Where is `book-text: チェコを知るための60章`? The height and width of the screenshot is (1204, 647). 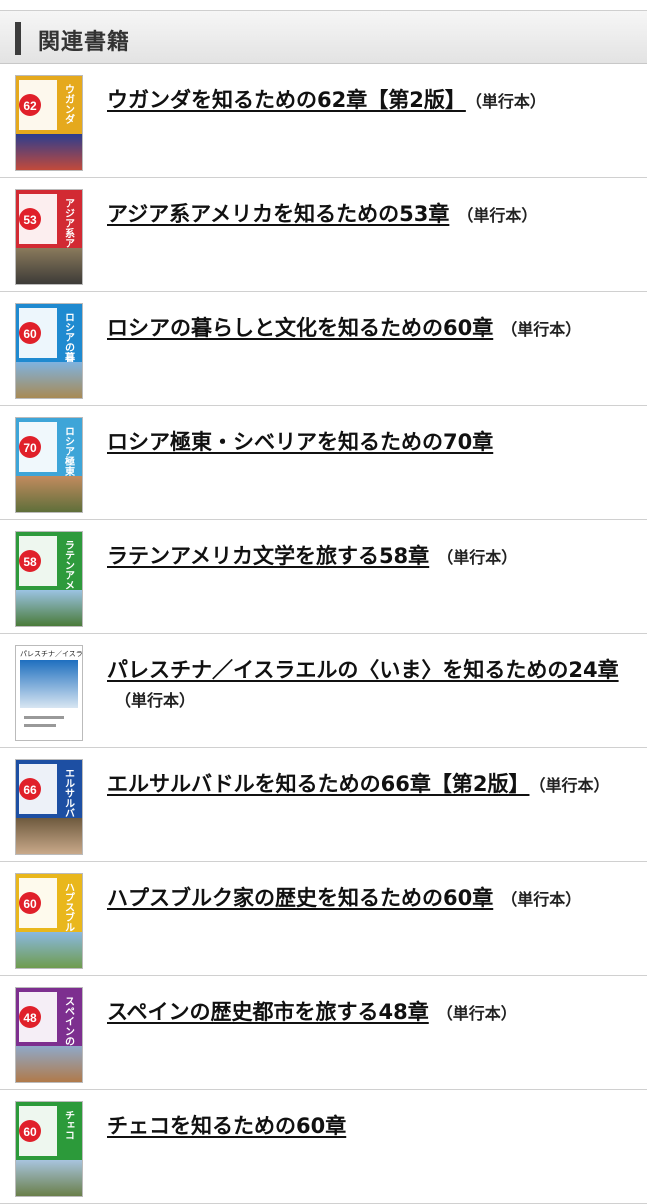
book-text: チェコを知るための60章 is located at coordinates (365, 1127).